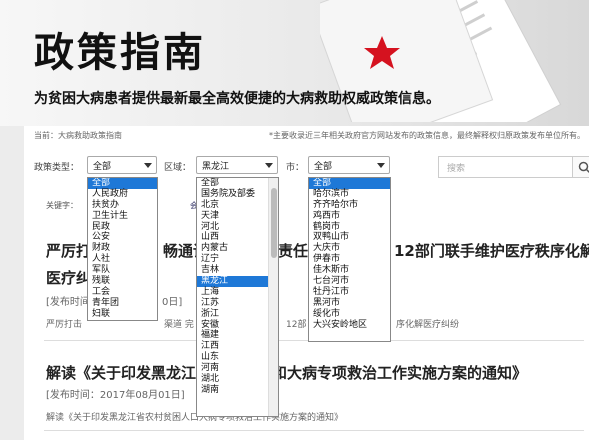 Image resolution: width=589 pixels, height=440 pixels. Describe the element at coordinates (349, 227) in the screenshot. I see `dropdown-option: 鹤岗市` at that location.